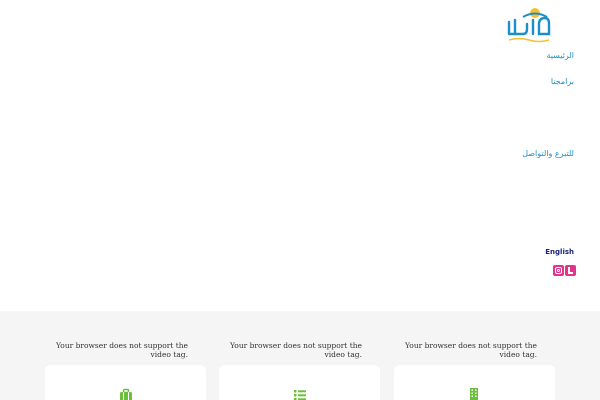  Describe the element at coordinates (300, 395) in the screenshot. I see `list-icon` at that location.